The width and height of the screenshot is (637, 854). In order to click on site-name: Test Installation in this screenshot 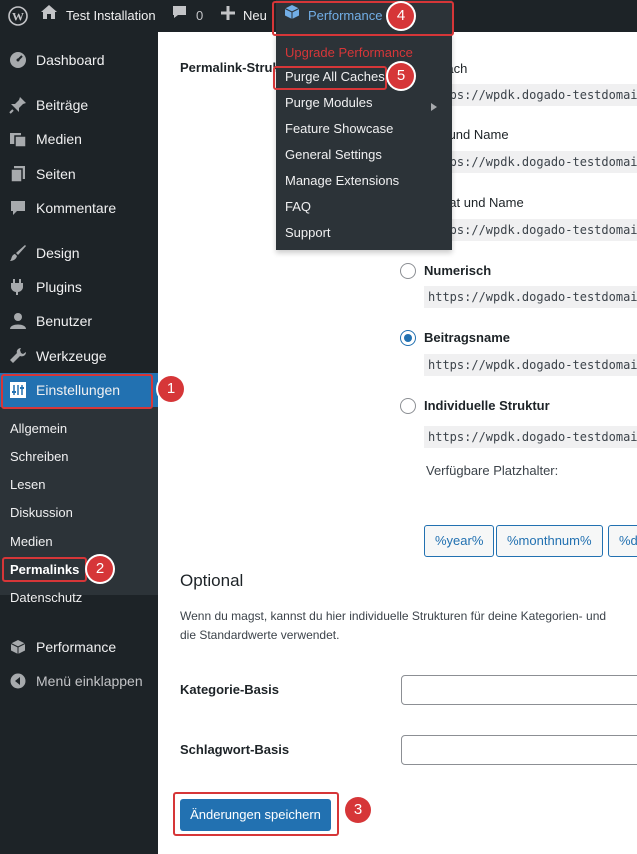, I will do `click(111, 15)`.